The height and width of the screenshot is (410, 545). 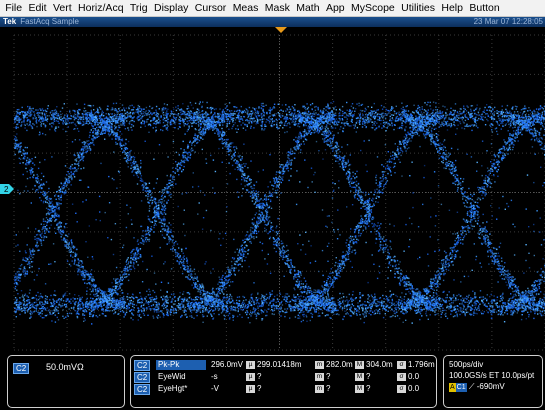 What do you see at coordinates (37, 8) in the screenshot?
I see `menu-edit: Edit` at bounding box center [37, 8].